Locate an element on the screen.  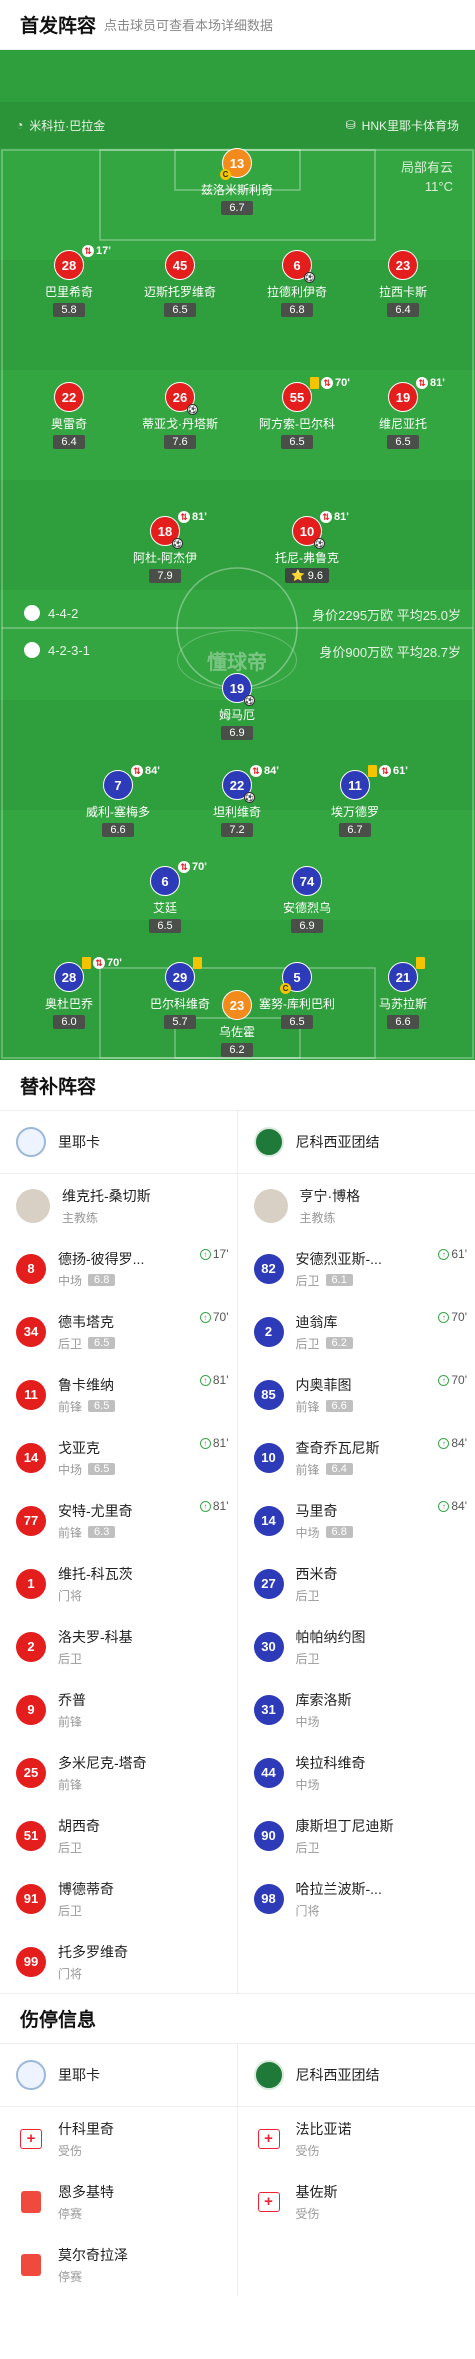
injury-cross-icon: + is located at coordinates (268, 2138).